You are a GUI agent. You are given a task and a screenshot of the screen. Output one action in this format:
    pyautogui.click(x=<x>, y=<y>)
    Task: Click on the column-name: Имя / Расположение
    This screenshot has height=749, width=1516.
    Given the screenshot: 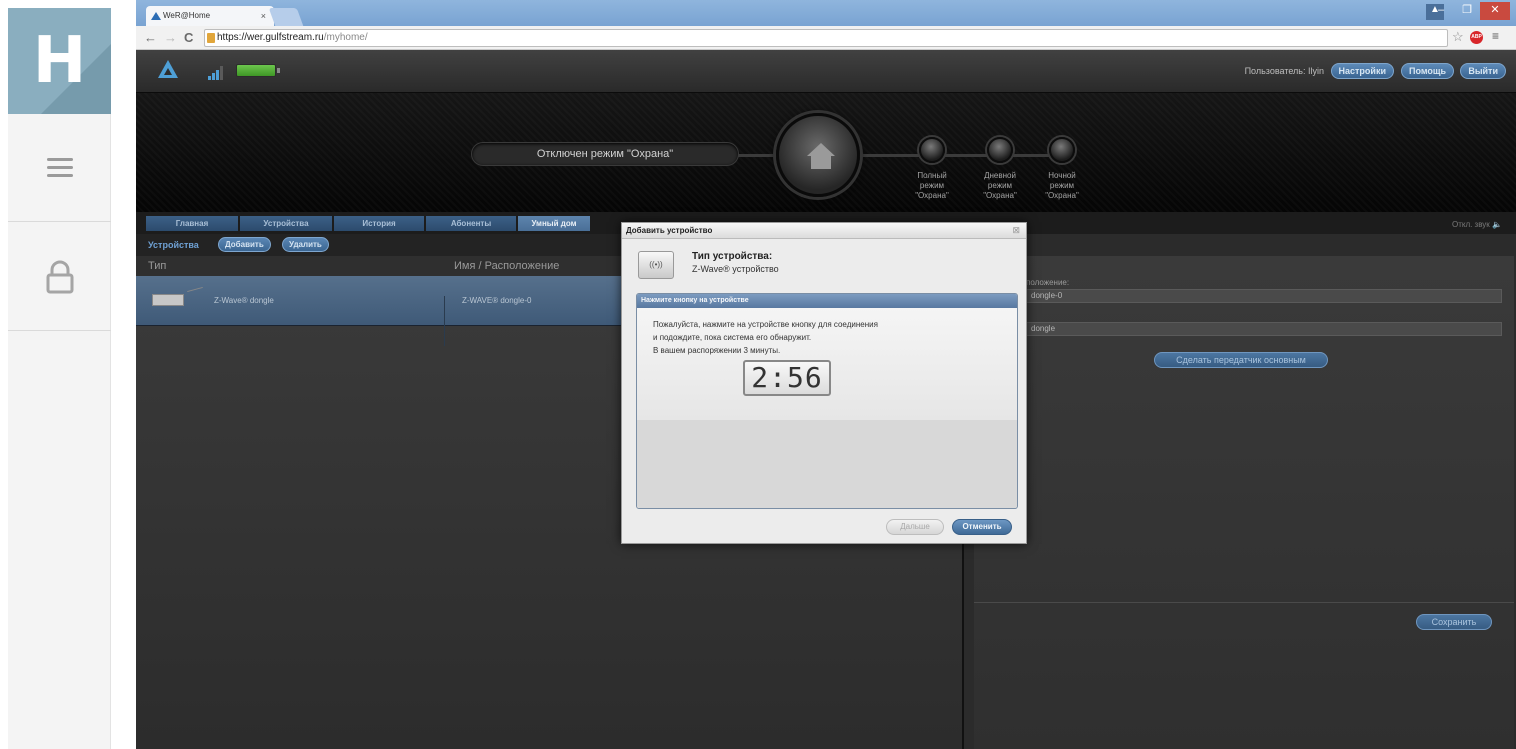 What is the action you would take?
    pyautogui.click(x=507, y=266)
    